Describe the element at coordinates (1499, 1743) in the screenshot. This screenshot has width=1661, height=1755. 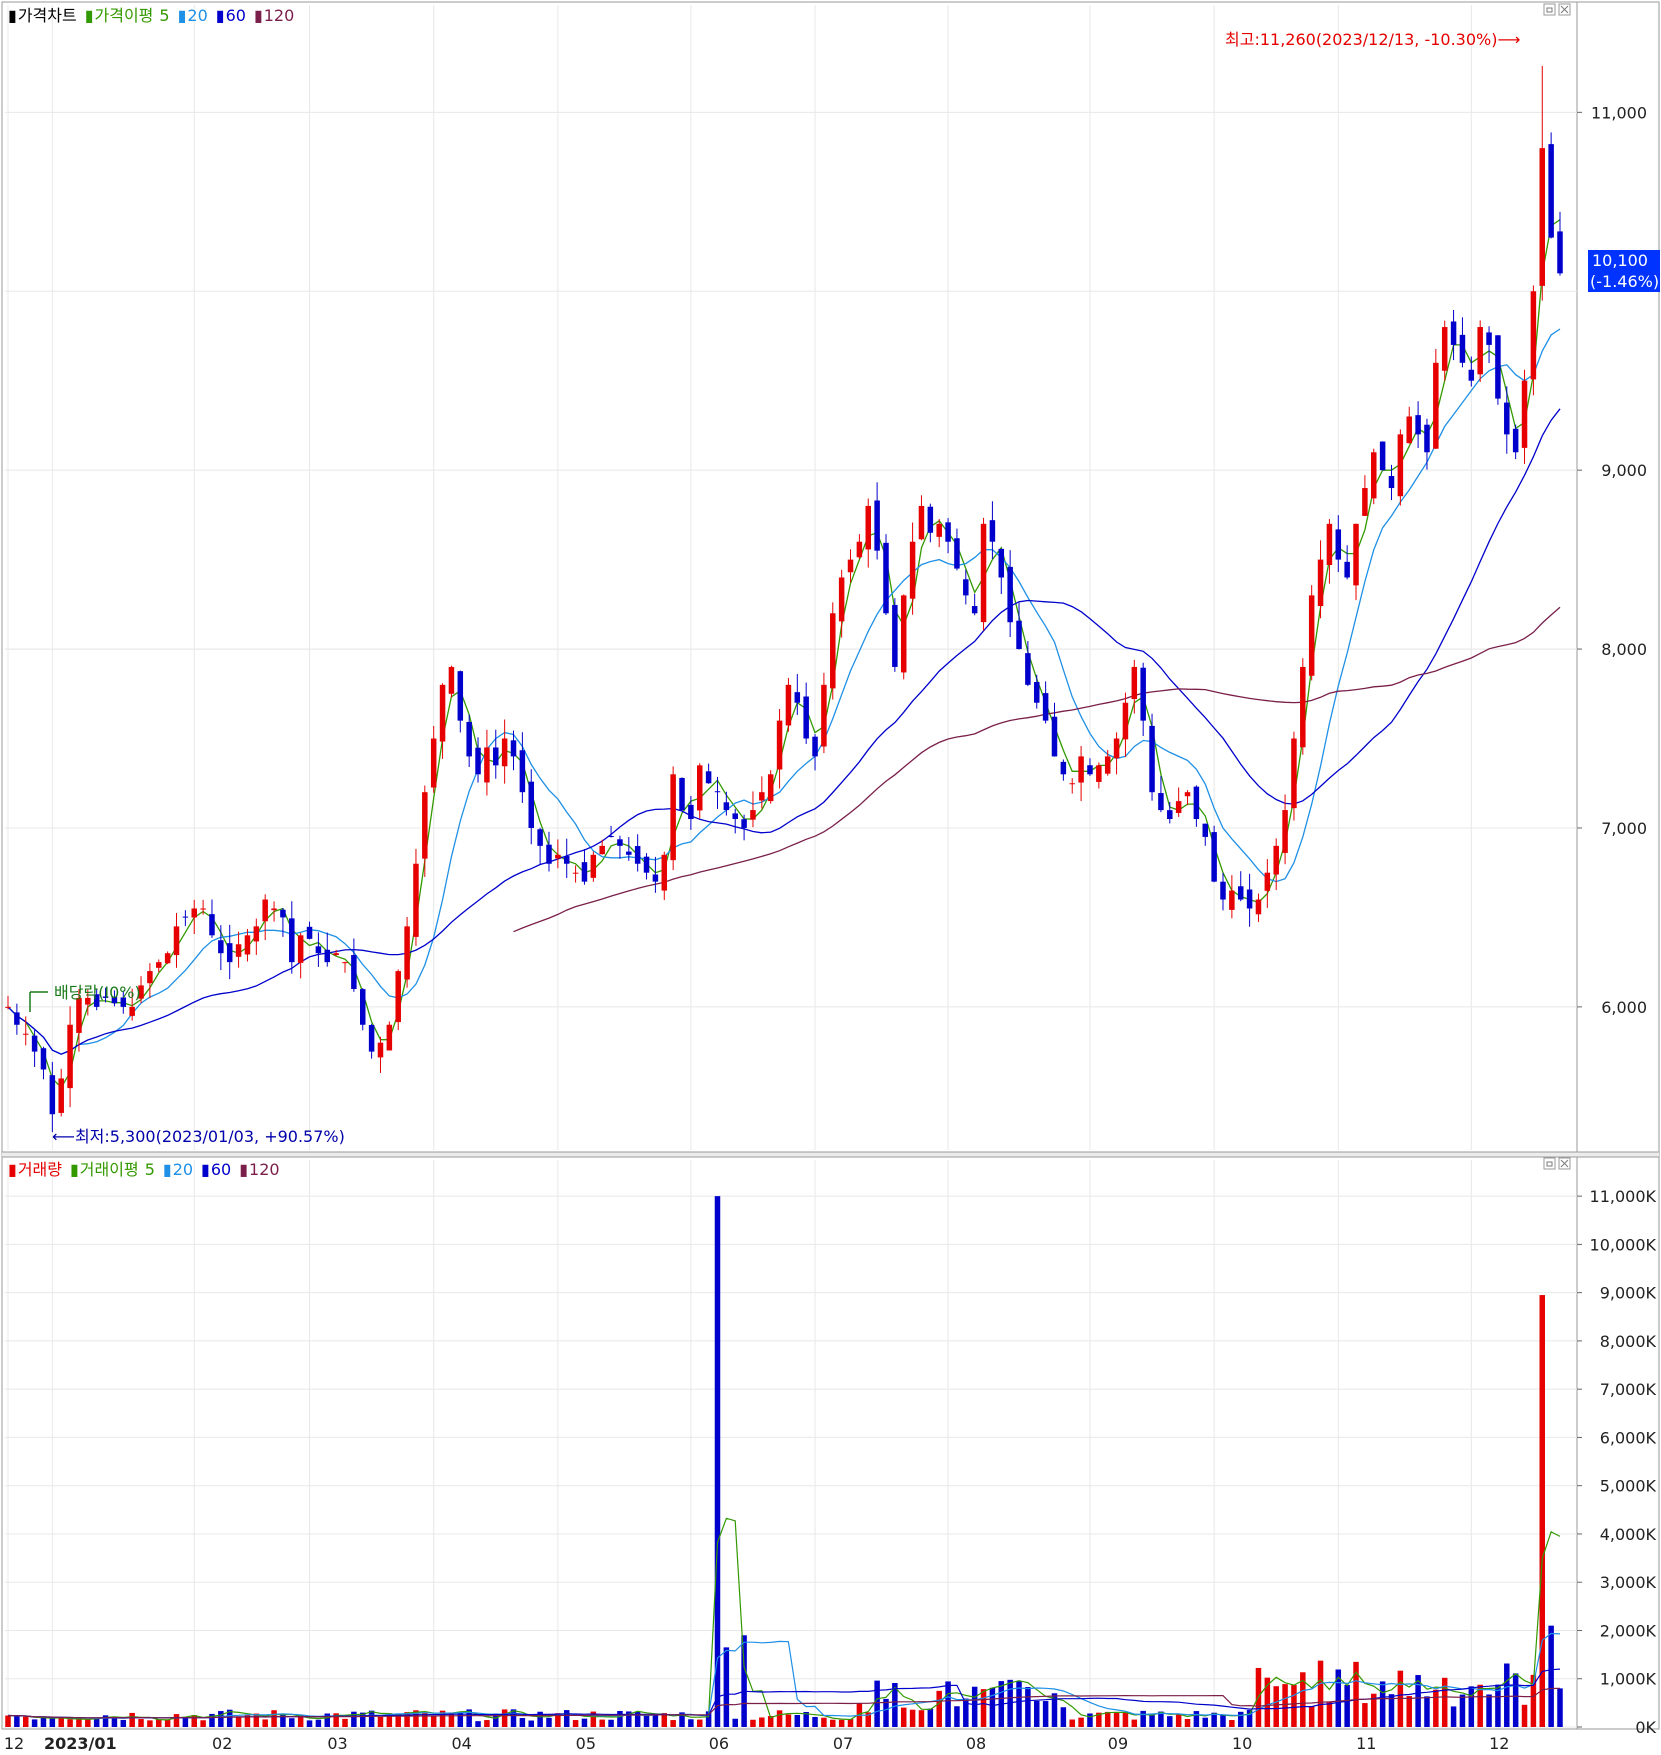
I see `x-tick-label: 12` at that location.